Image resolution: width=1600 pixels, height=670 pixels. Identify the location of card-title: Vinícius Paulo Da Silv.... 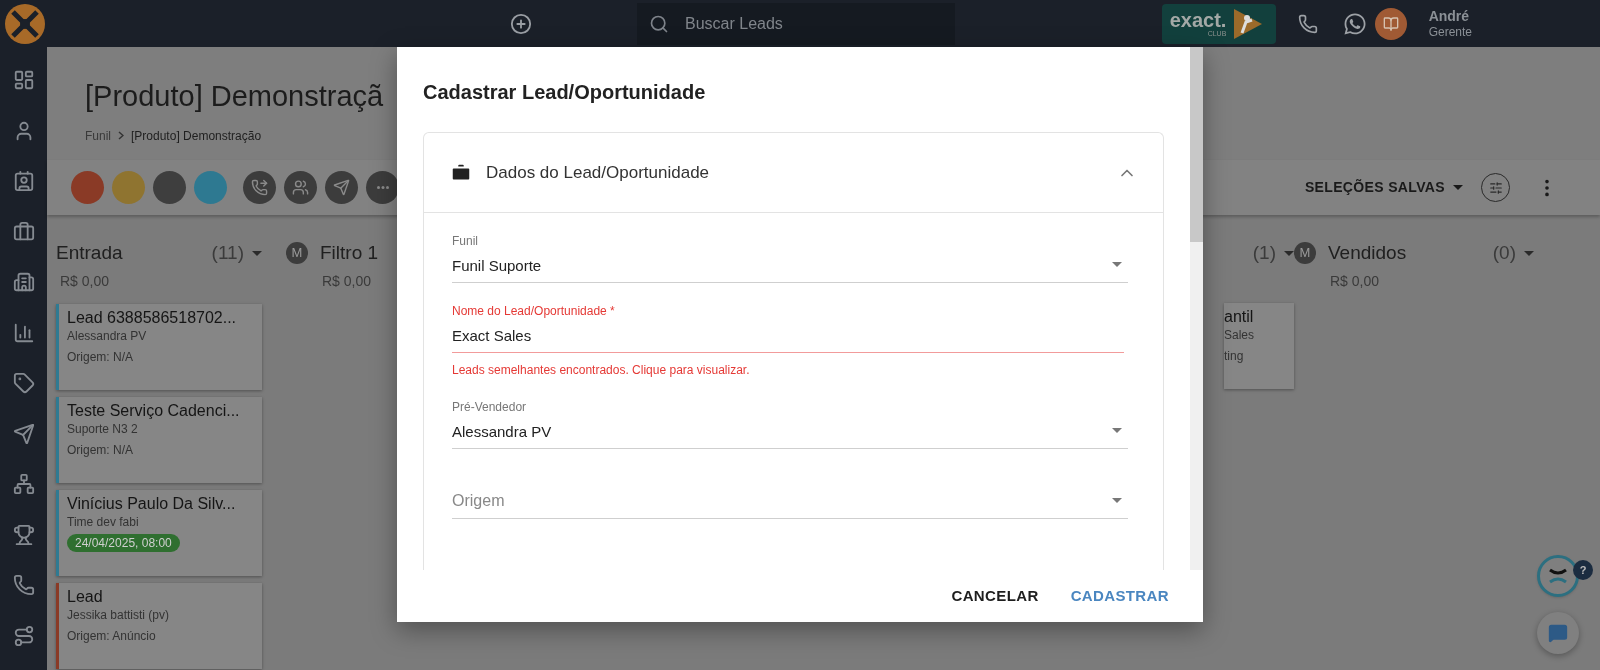
(152, 504).